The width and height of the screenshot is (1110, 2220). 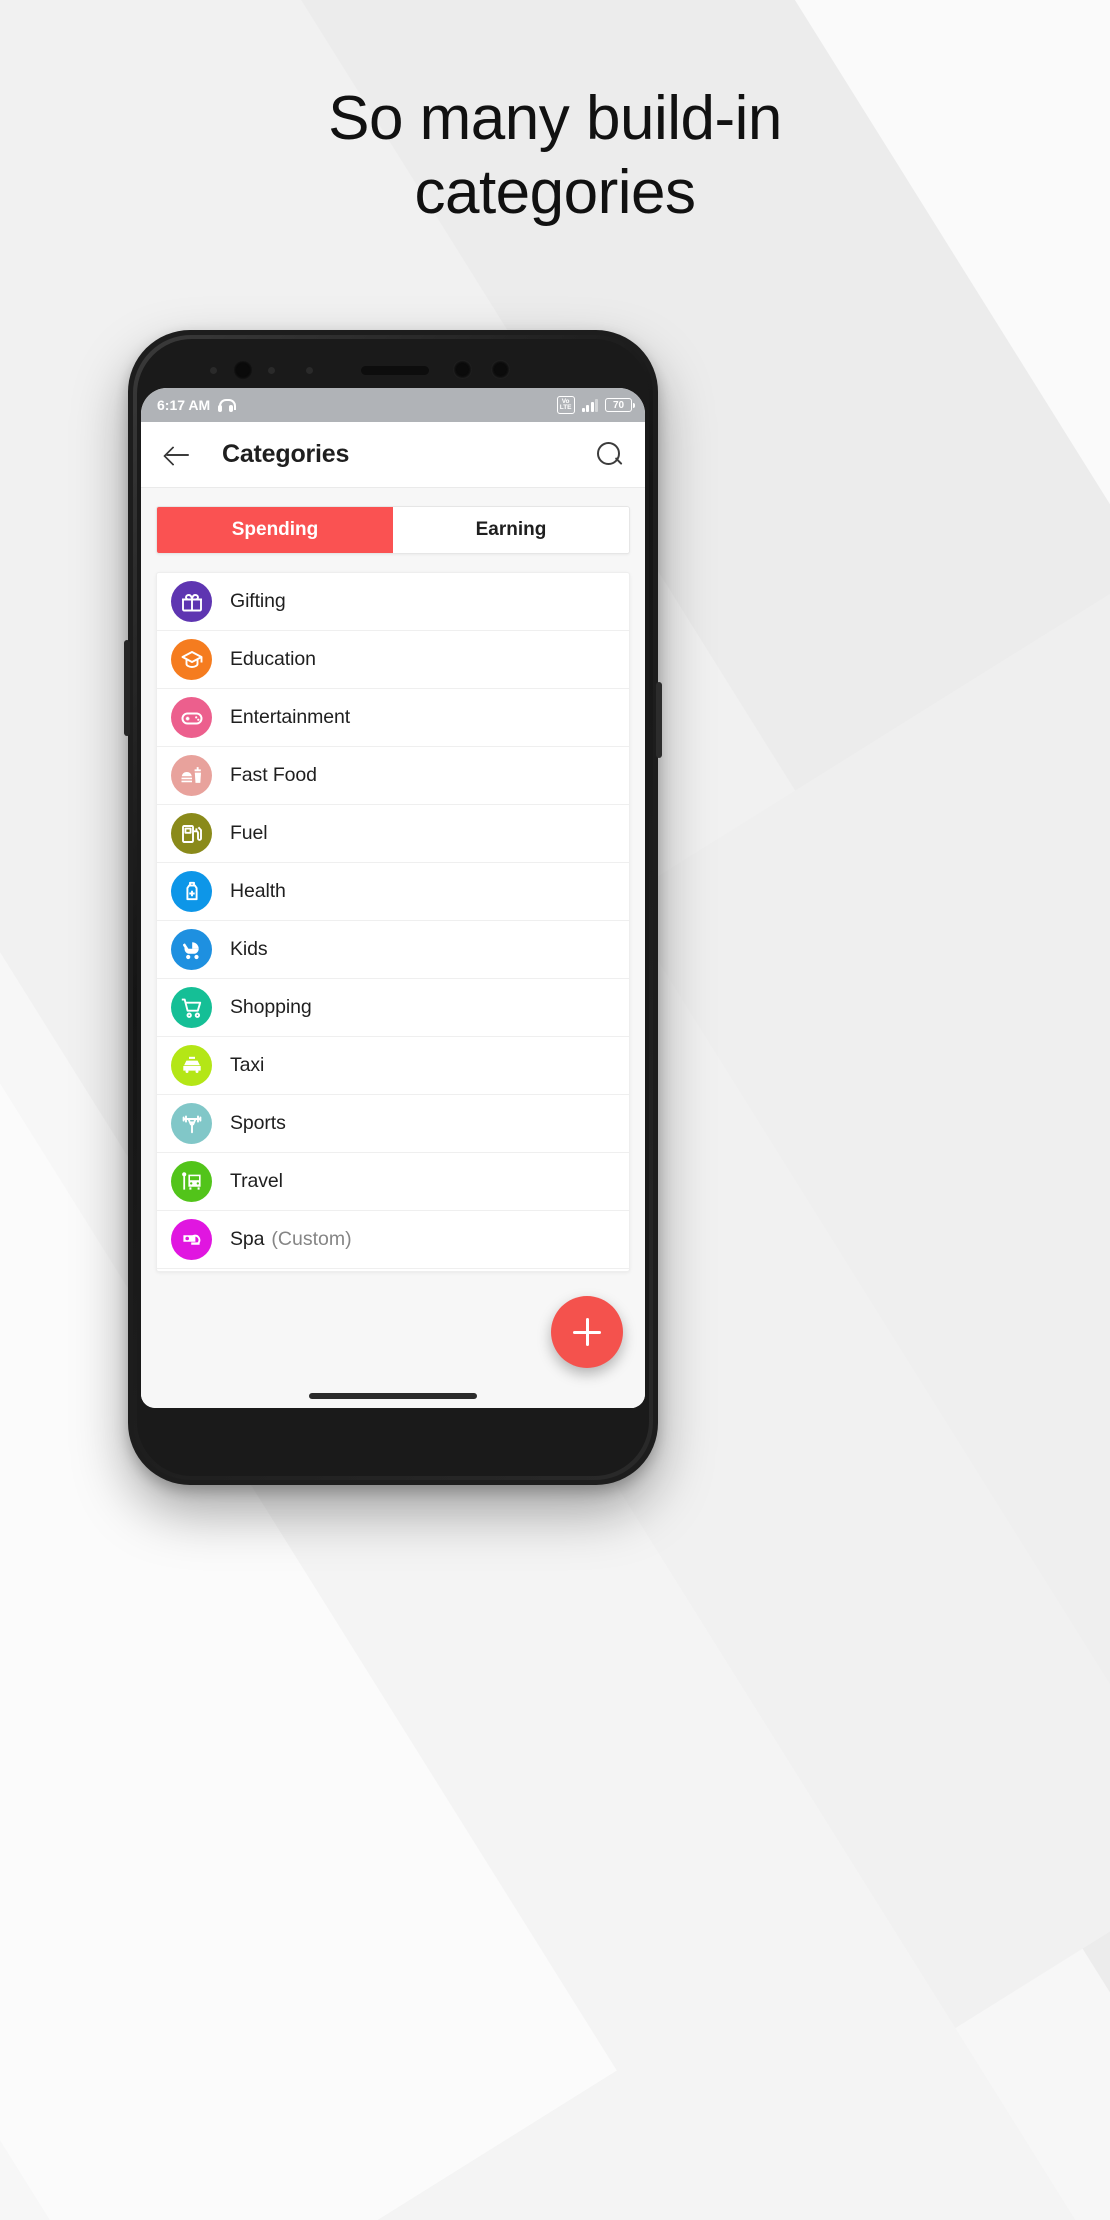 What do you see at coordinates (191, 659) in the screenshot?
I see `graduation-cap-icon` at bounding box center [191, 659].